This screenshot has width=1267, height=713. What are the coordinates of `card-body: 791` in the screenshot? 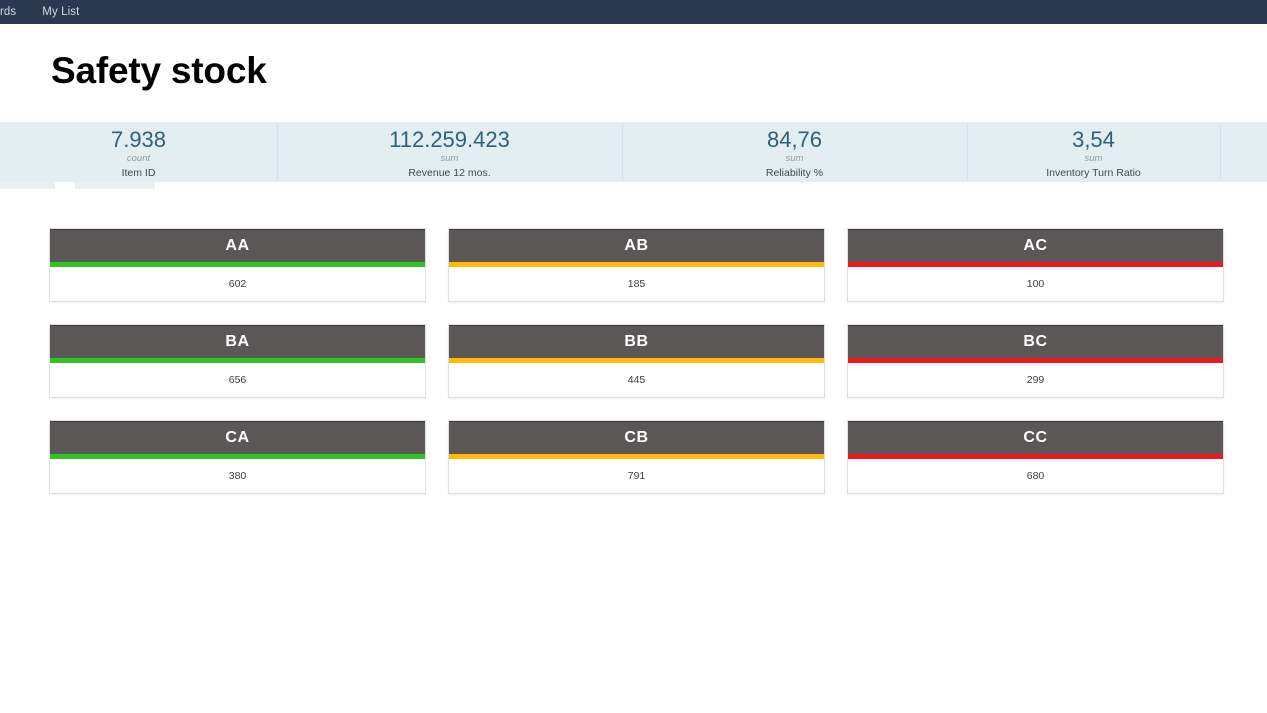 It's located at (636, 476).